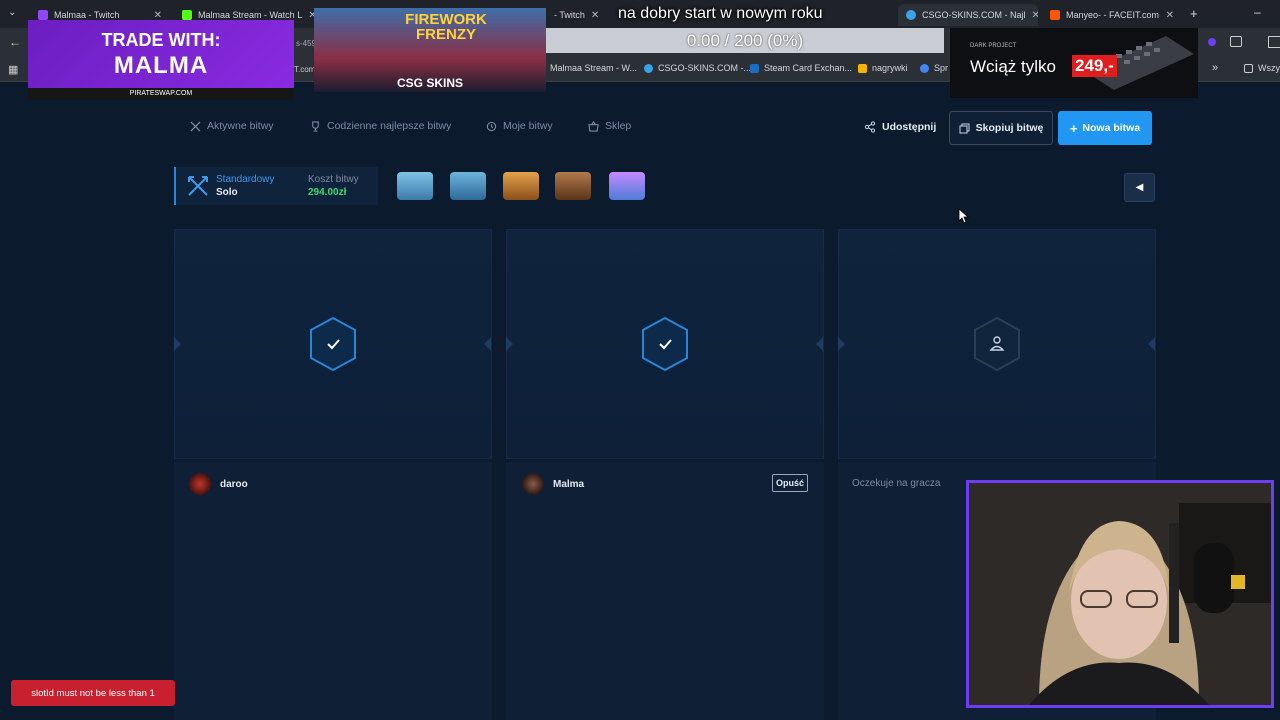 Image resolution: width=1280 pixels, height=720 pixels. I want to click on plus-icon: +, so click(1073, 128).